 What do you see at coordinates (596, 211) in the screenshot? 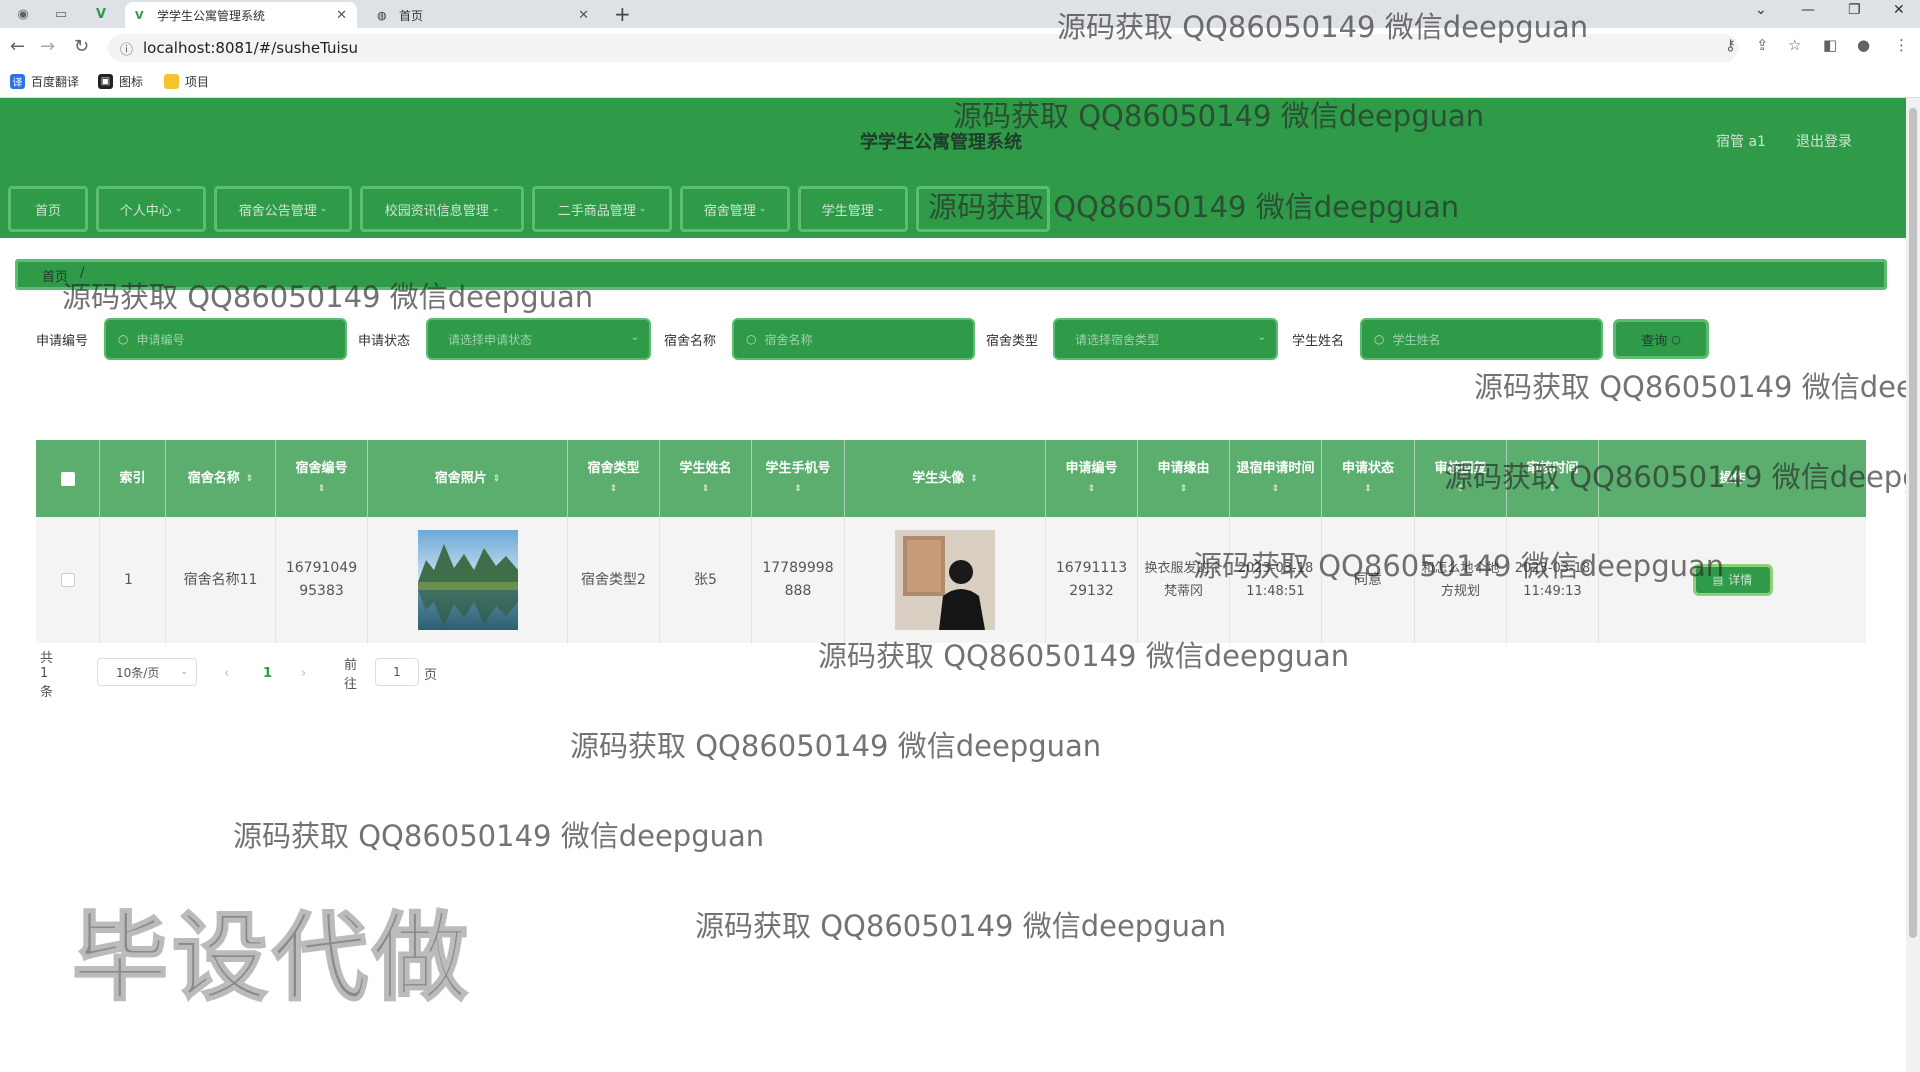
I see `menu-label: 二手商品管理` at bounding box center [596, 211].